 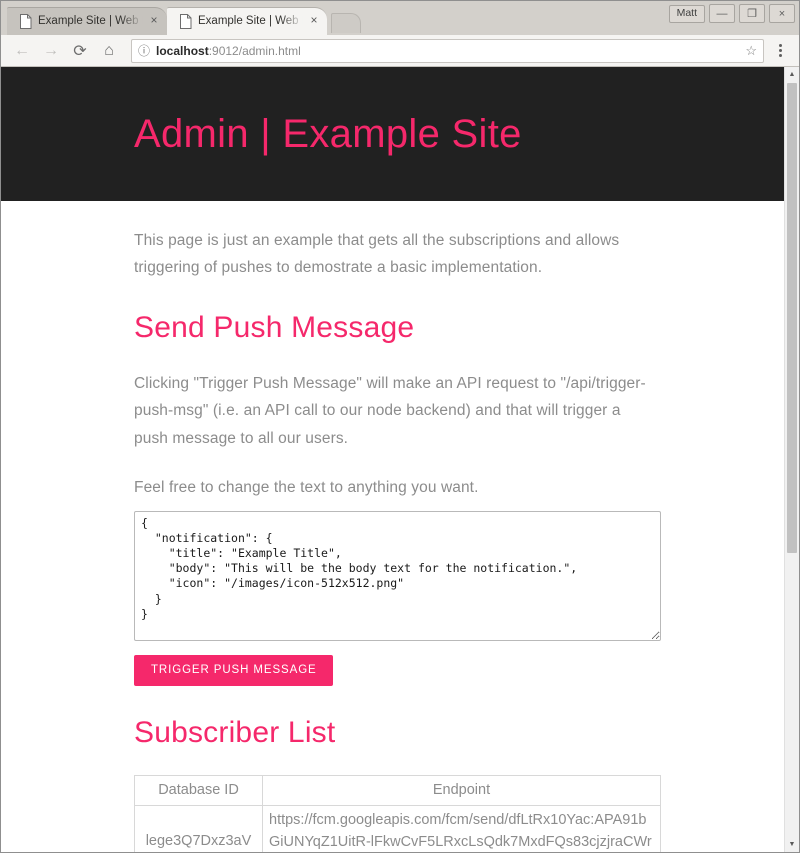 What do you see at coordinates (686, 13) in the screenshot?
I see `user-profile-chip: Matt` at bounding box center [686, 13].